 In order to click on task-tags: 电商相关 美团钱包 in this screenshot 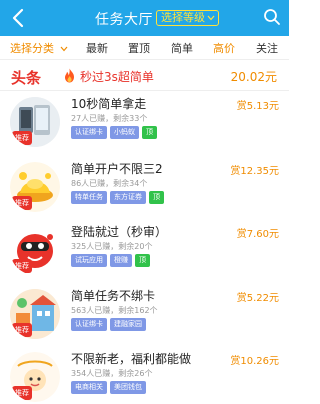, I will do `click(108, 387)`.